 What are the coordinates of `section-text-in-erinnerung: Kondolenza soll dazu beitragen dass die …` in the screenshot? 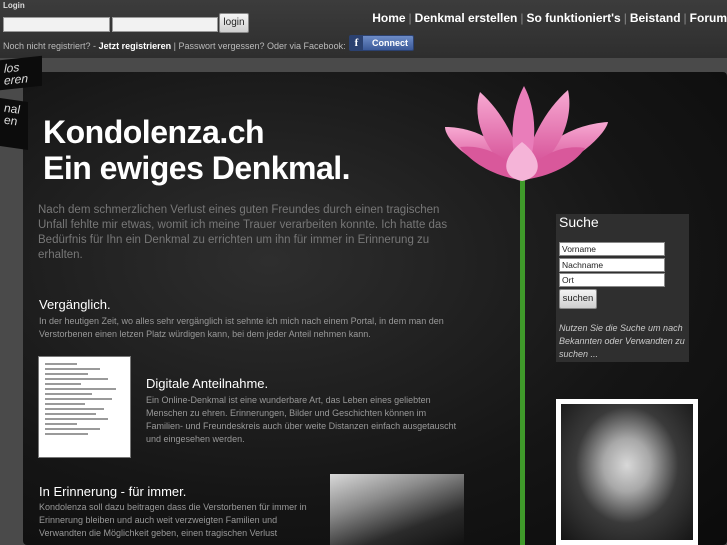 It's located at (173, 520).